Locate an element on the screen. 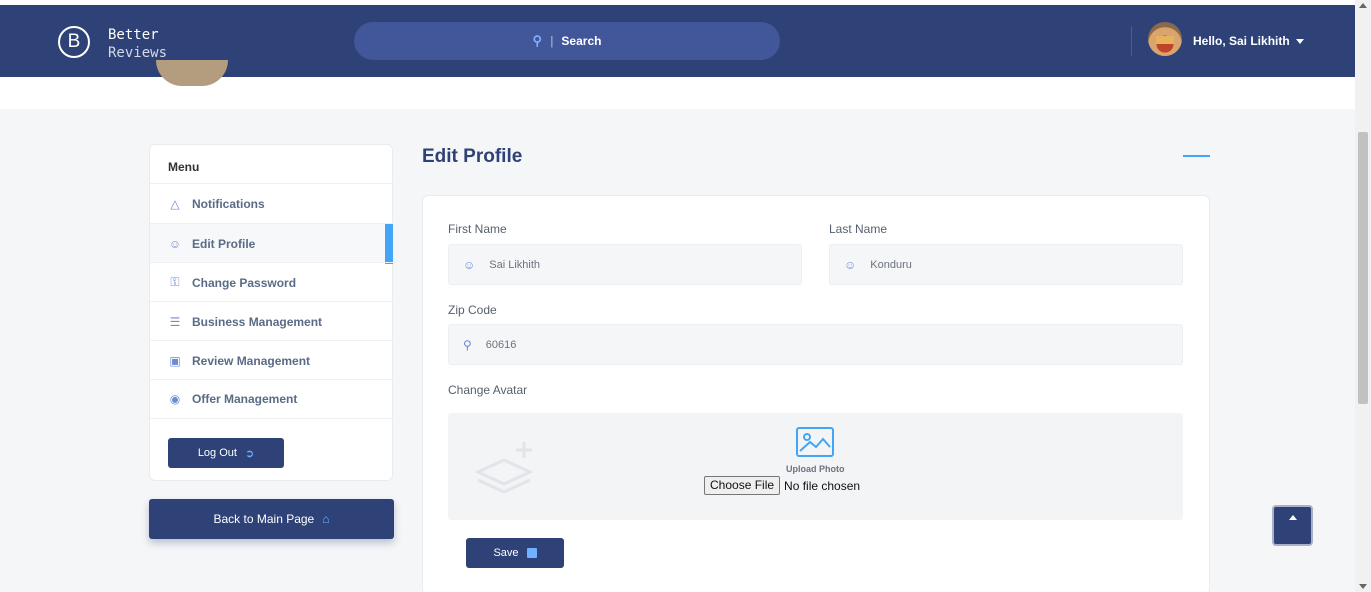 The image size is (1371, 592). search-label: Search is located at coordinates (581, 41).